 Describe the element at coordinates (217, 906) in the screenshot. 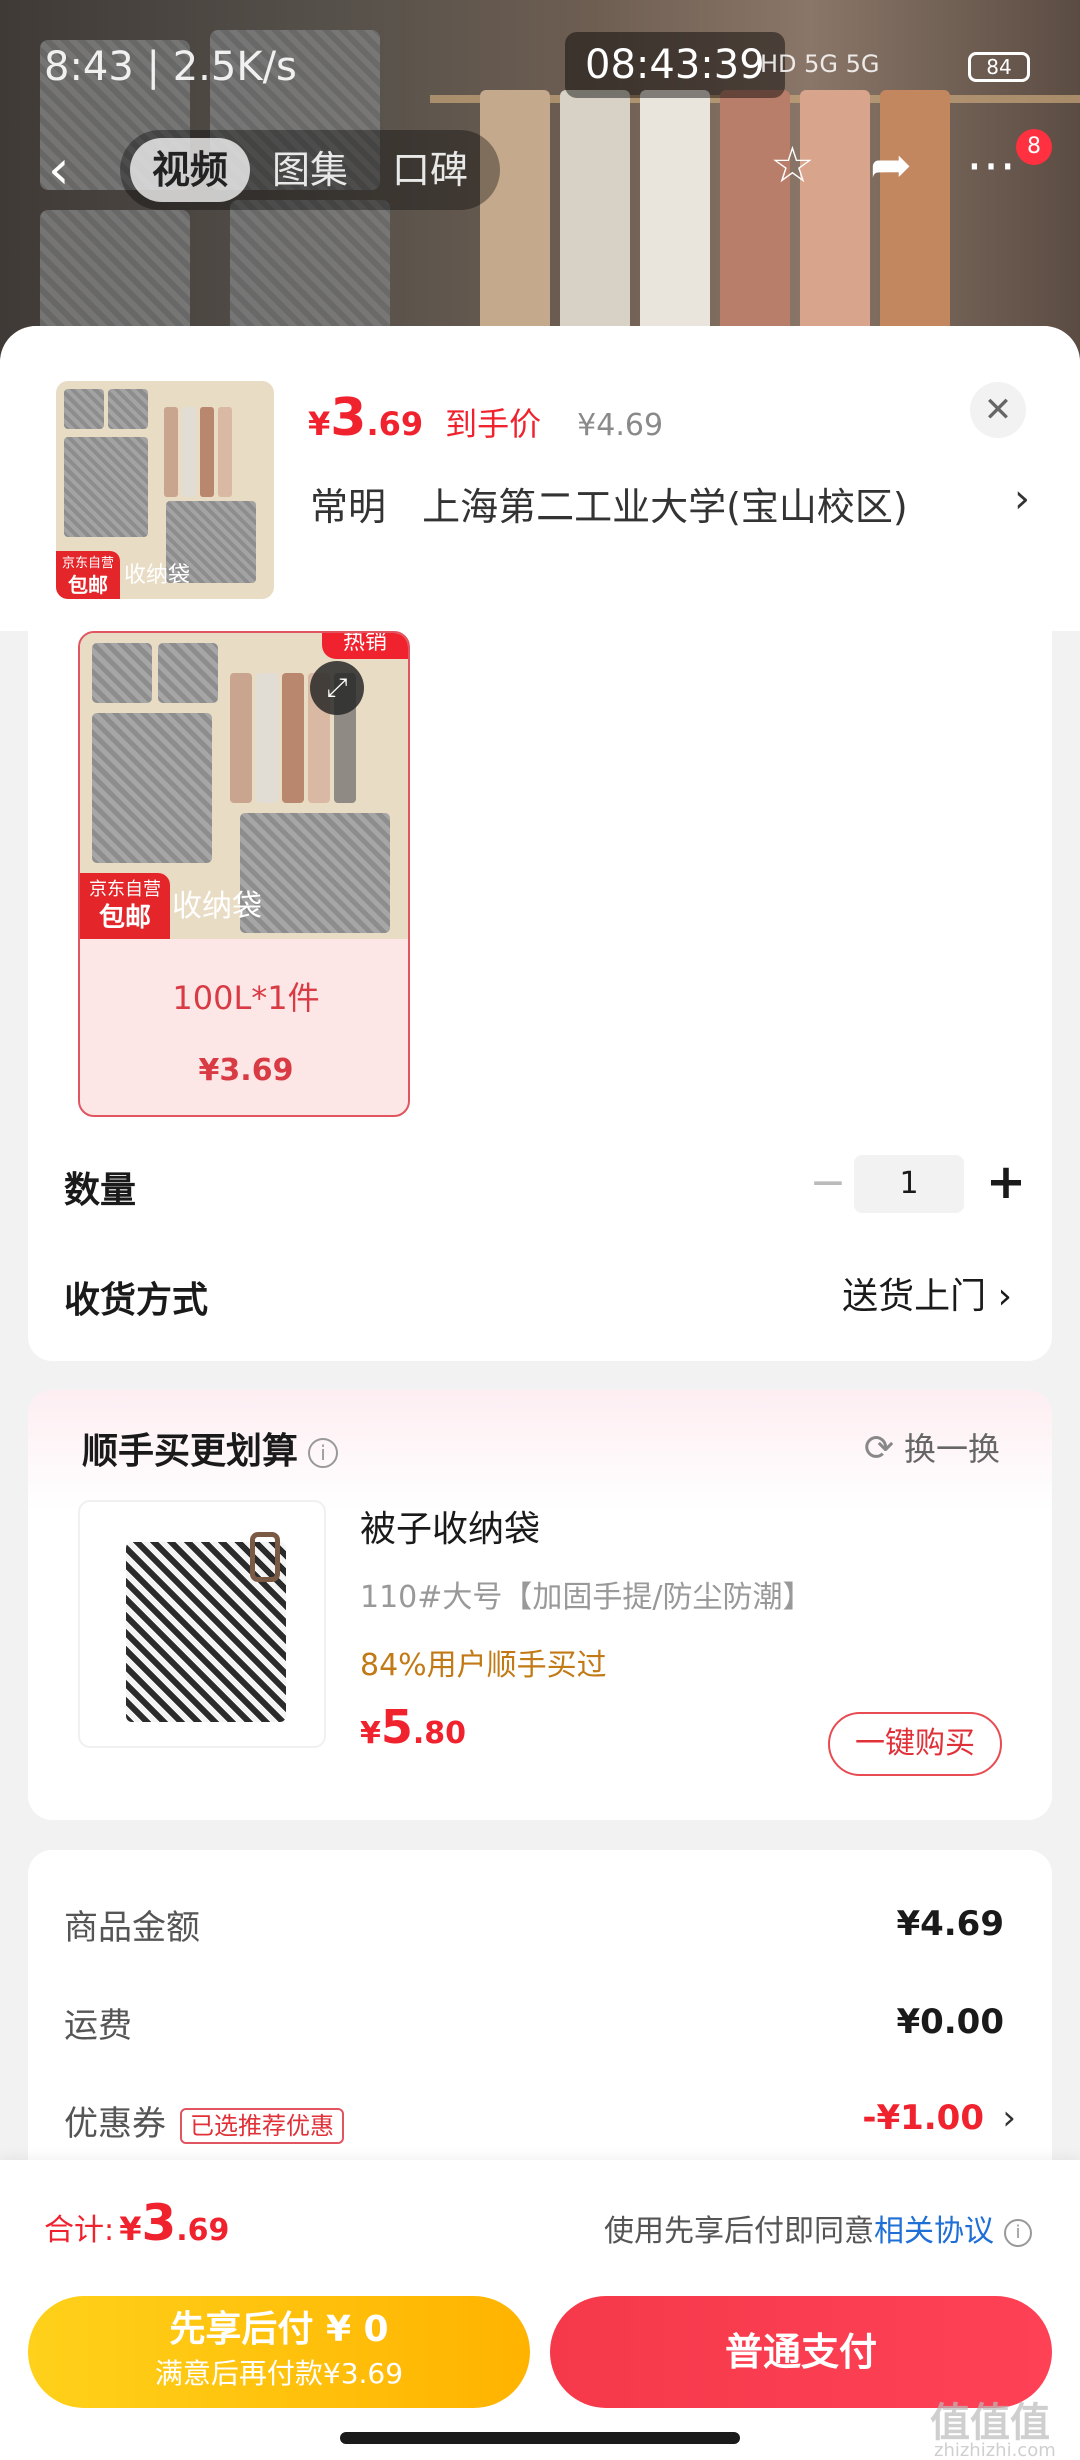

I see `spec-image-caption: 收纳袋` at that location.